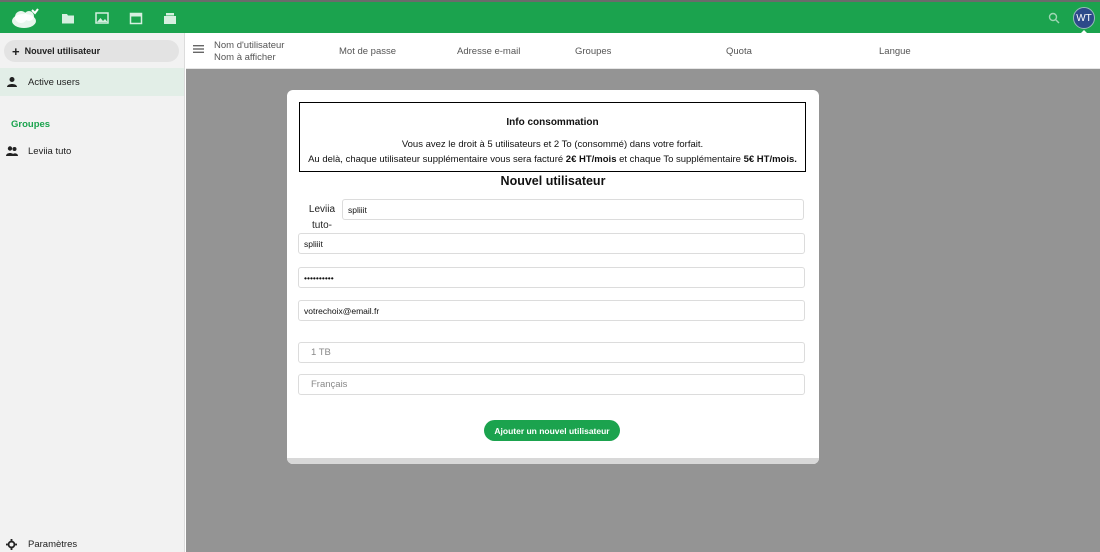 This screenshot has height=552, width=1100. What do you see at coordinates (895, 51) in the screenshot?
I see `column-language: Langue` at bounding box center [895, 51].